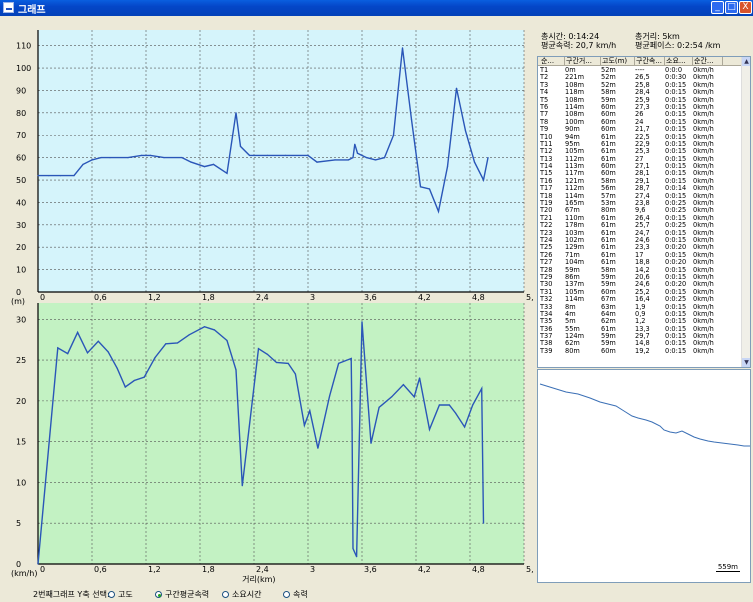 Image resolution: width=753 pixels, height=602 pixels. I want to click on table-row: T13 112m 61m 27 0:0:15 0km/h, so click(640, 159).